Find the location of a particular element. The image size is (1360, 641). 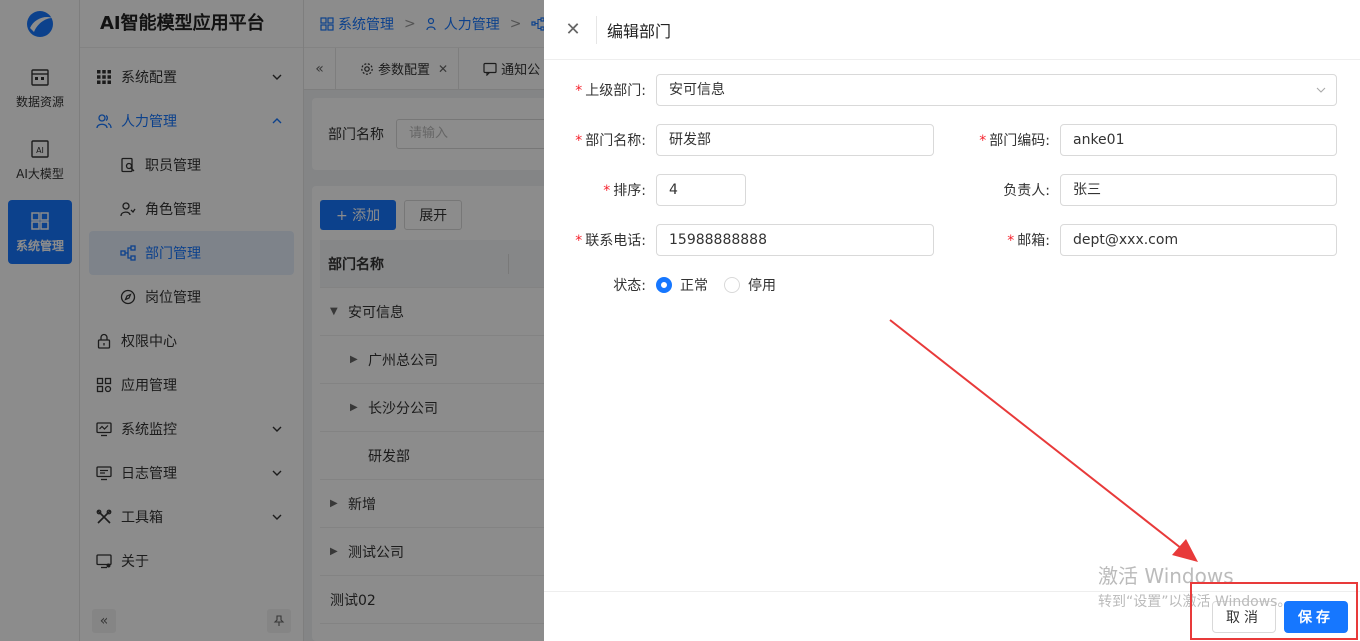

close-icon: ✕ is located at coordinates (572, 29).